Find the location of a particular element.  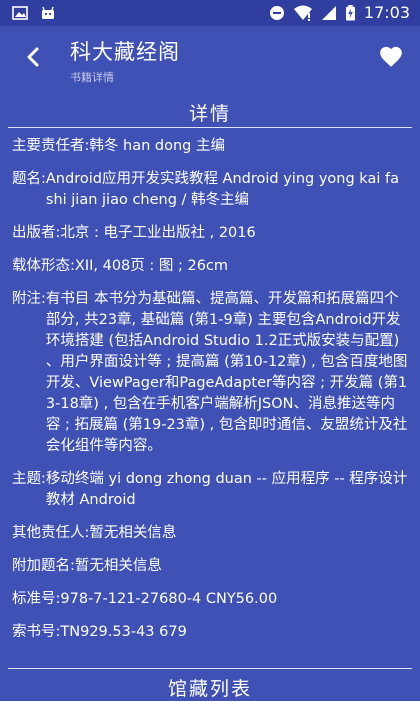

detail-value: 北京 : 电子工业出版社 , 2016 is located at coordinates (158, 233).